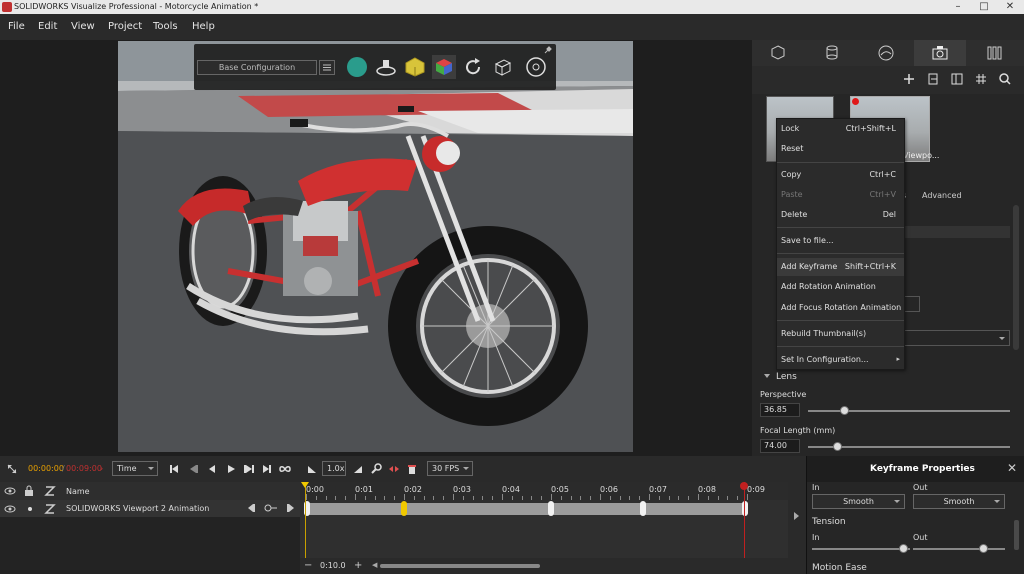  I want to click on close-icon: ✕, so click(1012, 468).